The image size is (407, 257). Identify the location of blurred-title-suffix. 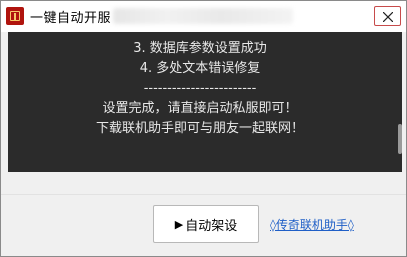
(203, 16).